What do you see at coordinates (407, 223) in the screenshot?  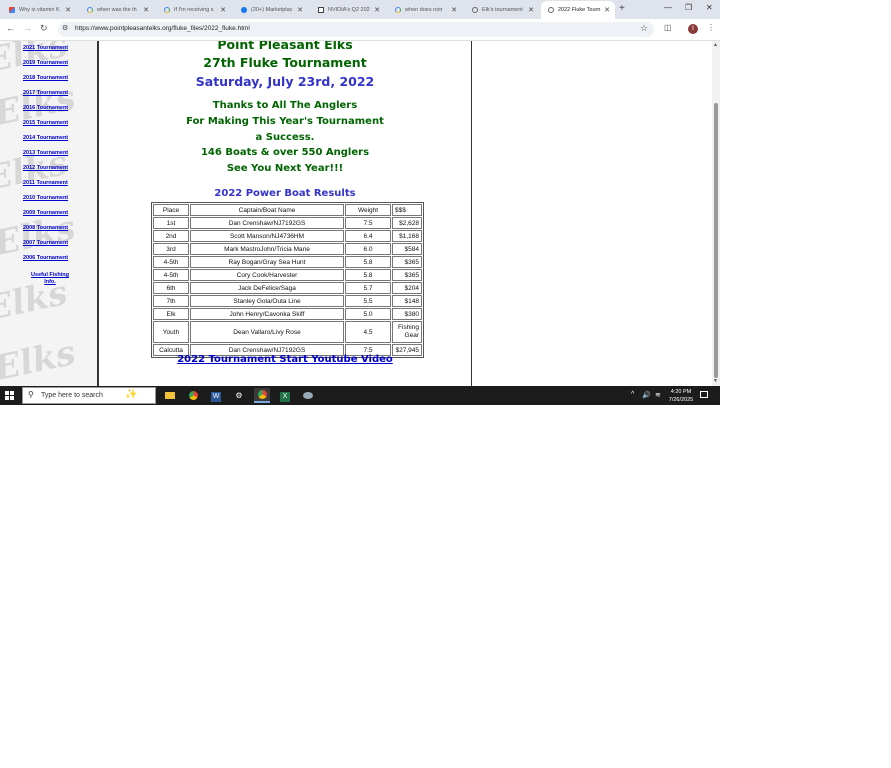 I see `table-cell: $2,628` at bounding box center [407, 223].